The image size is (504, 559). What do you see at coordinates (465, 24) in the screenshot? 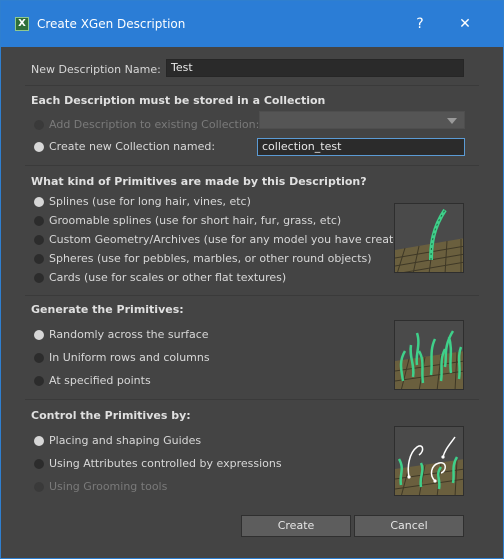
I see `close-button: ✕` at bounding box center [465, 24].